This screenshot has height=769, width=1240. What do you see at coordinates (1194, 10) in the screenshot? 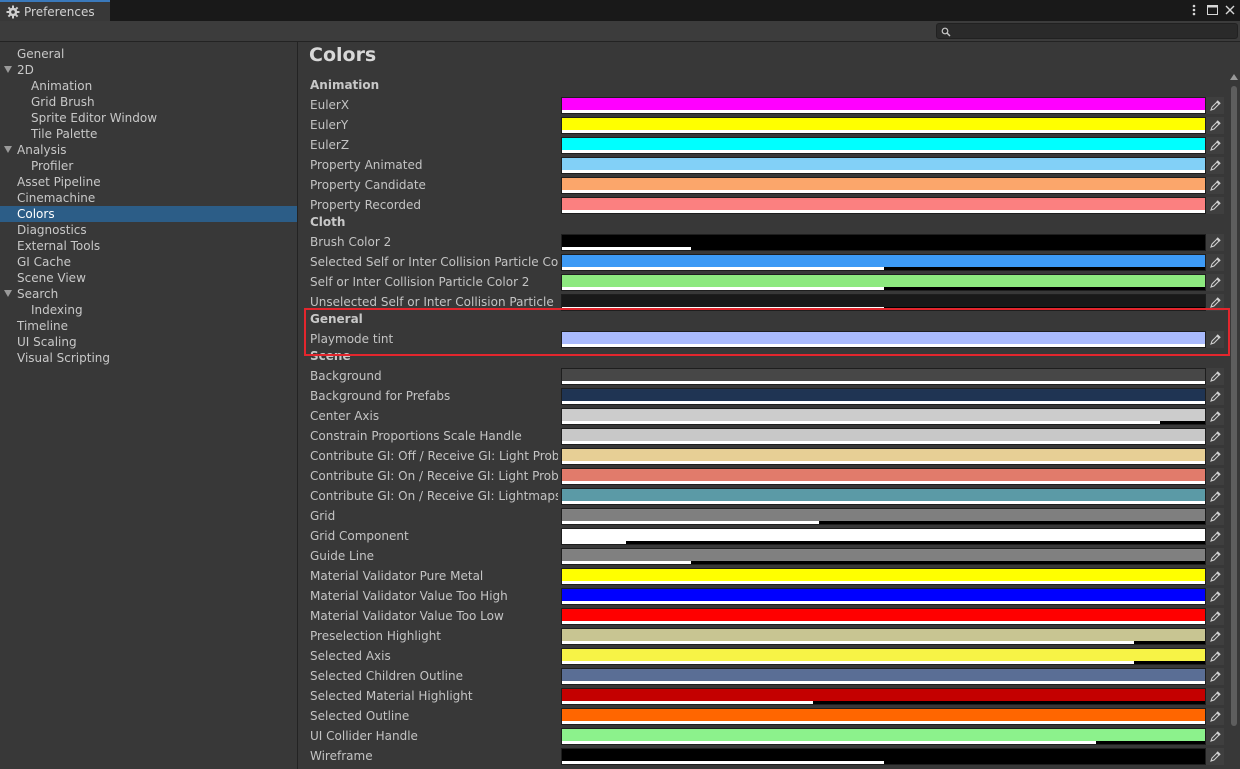
I see `more-options-icon` at bounding box center [1194, 10].